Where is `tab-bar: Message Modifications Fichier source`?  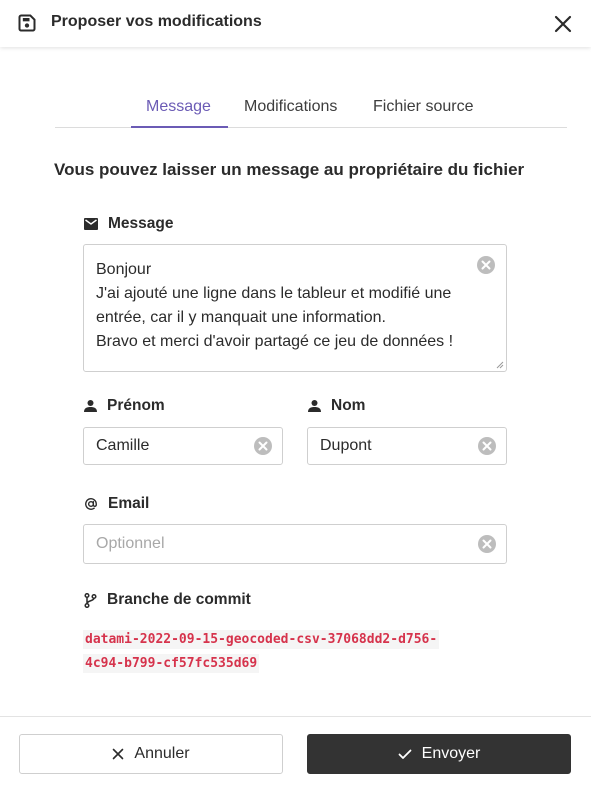
tab-bar: Message Modifications Fichier source is located at coordinates (311, 107).